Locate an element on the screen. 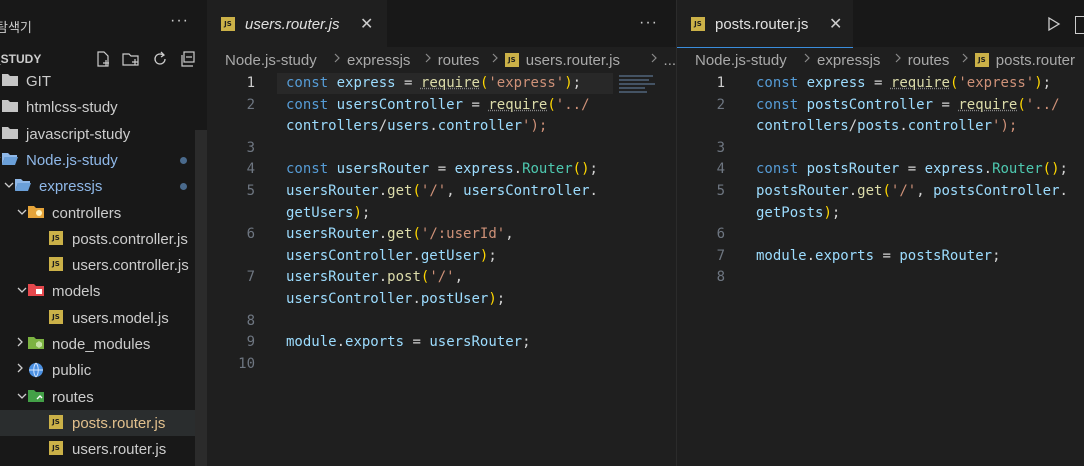  node-folder-icon is located at coordinates (36, 344).